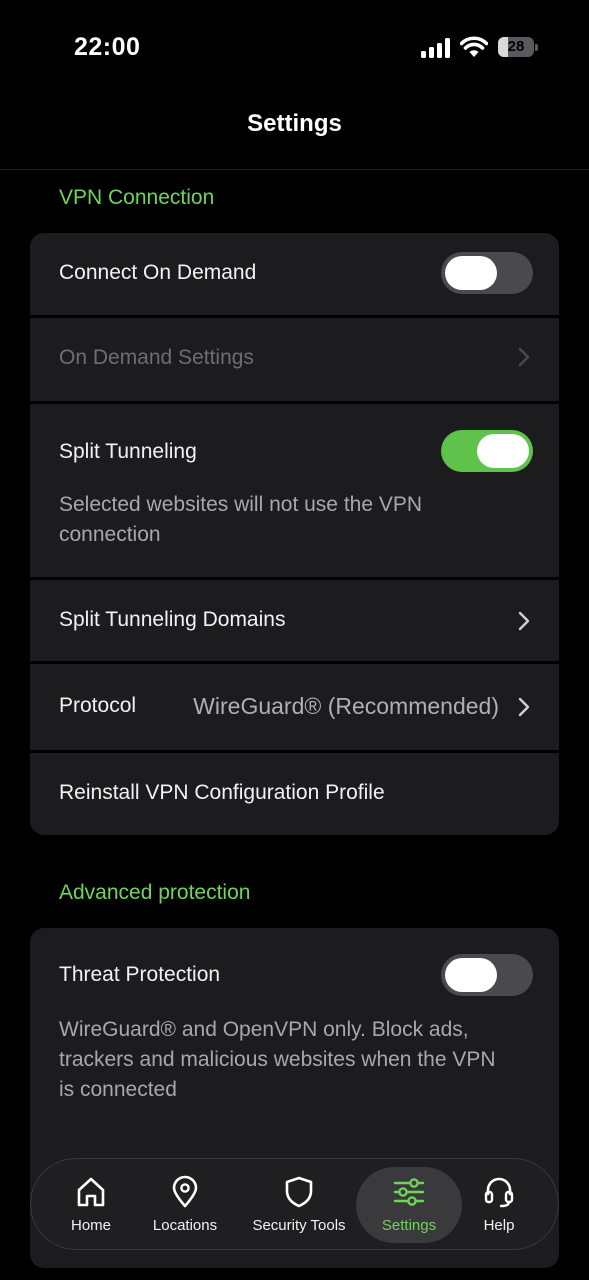 Image resolution: width=589 pixels, height=1280 pixels. I want to click on tab-locations: Locations, so click(185, 1205).